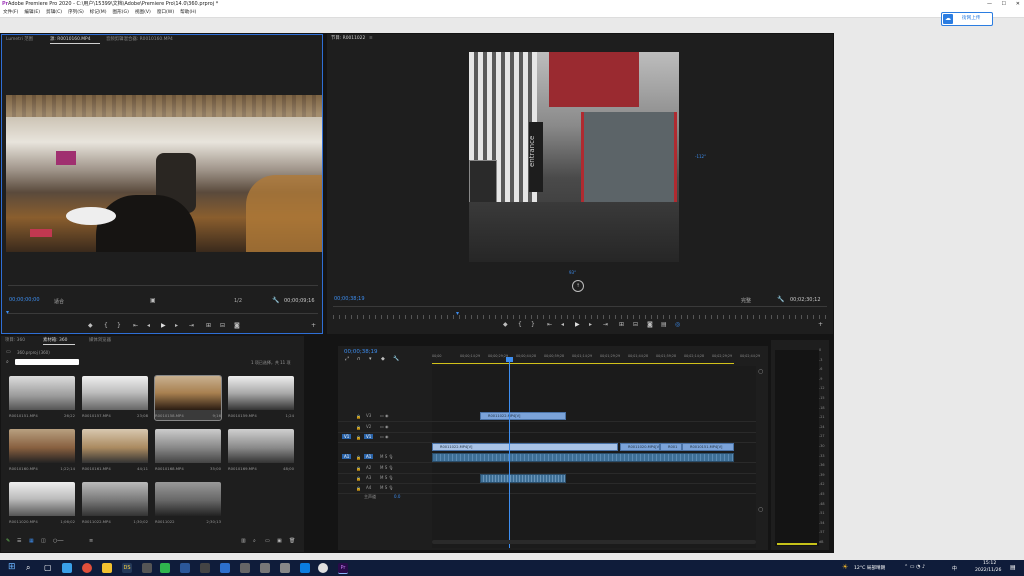  What do you see at coordinates (549, 324) in the screenshot?
I see `program-go-to-in-icon: ⇤` at bounding box center [549, 324].